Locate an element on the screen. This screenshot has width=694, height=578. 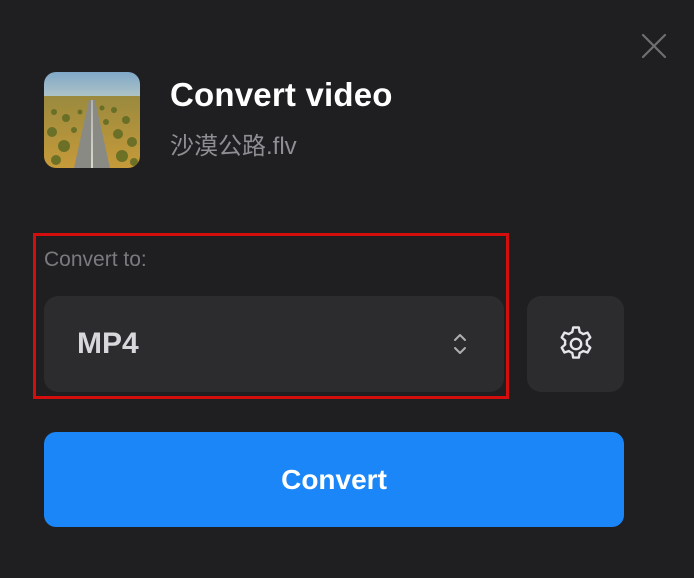
convert-button-label: Convert is located at coordinates (334, 479).